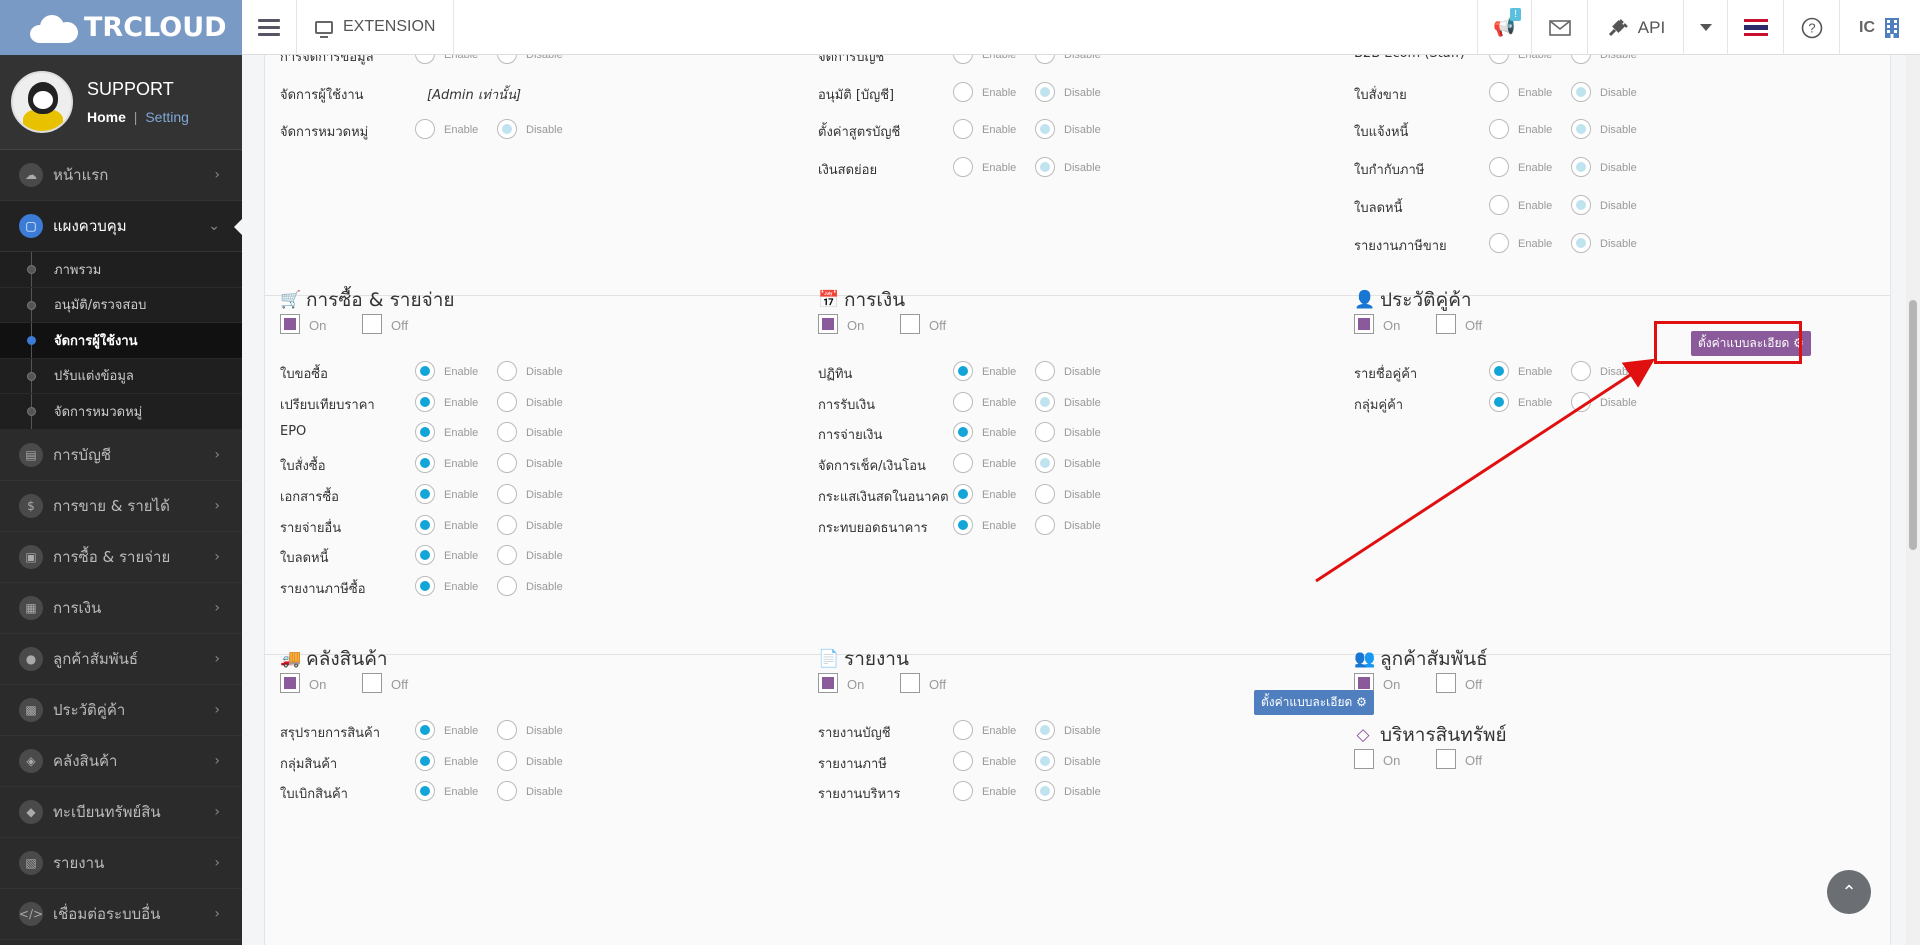 Image resolution: width=1920 pixels, height=945 pixels. Describe the element at coordinates (121, 506) in the screenshot. I see `sidebar-item: $ การขาย & รายได้ ›` at that location.